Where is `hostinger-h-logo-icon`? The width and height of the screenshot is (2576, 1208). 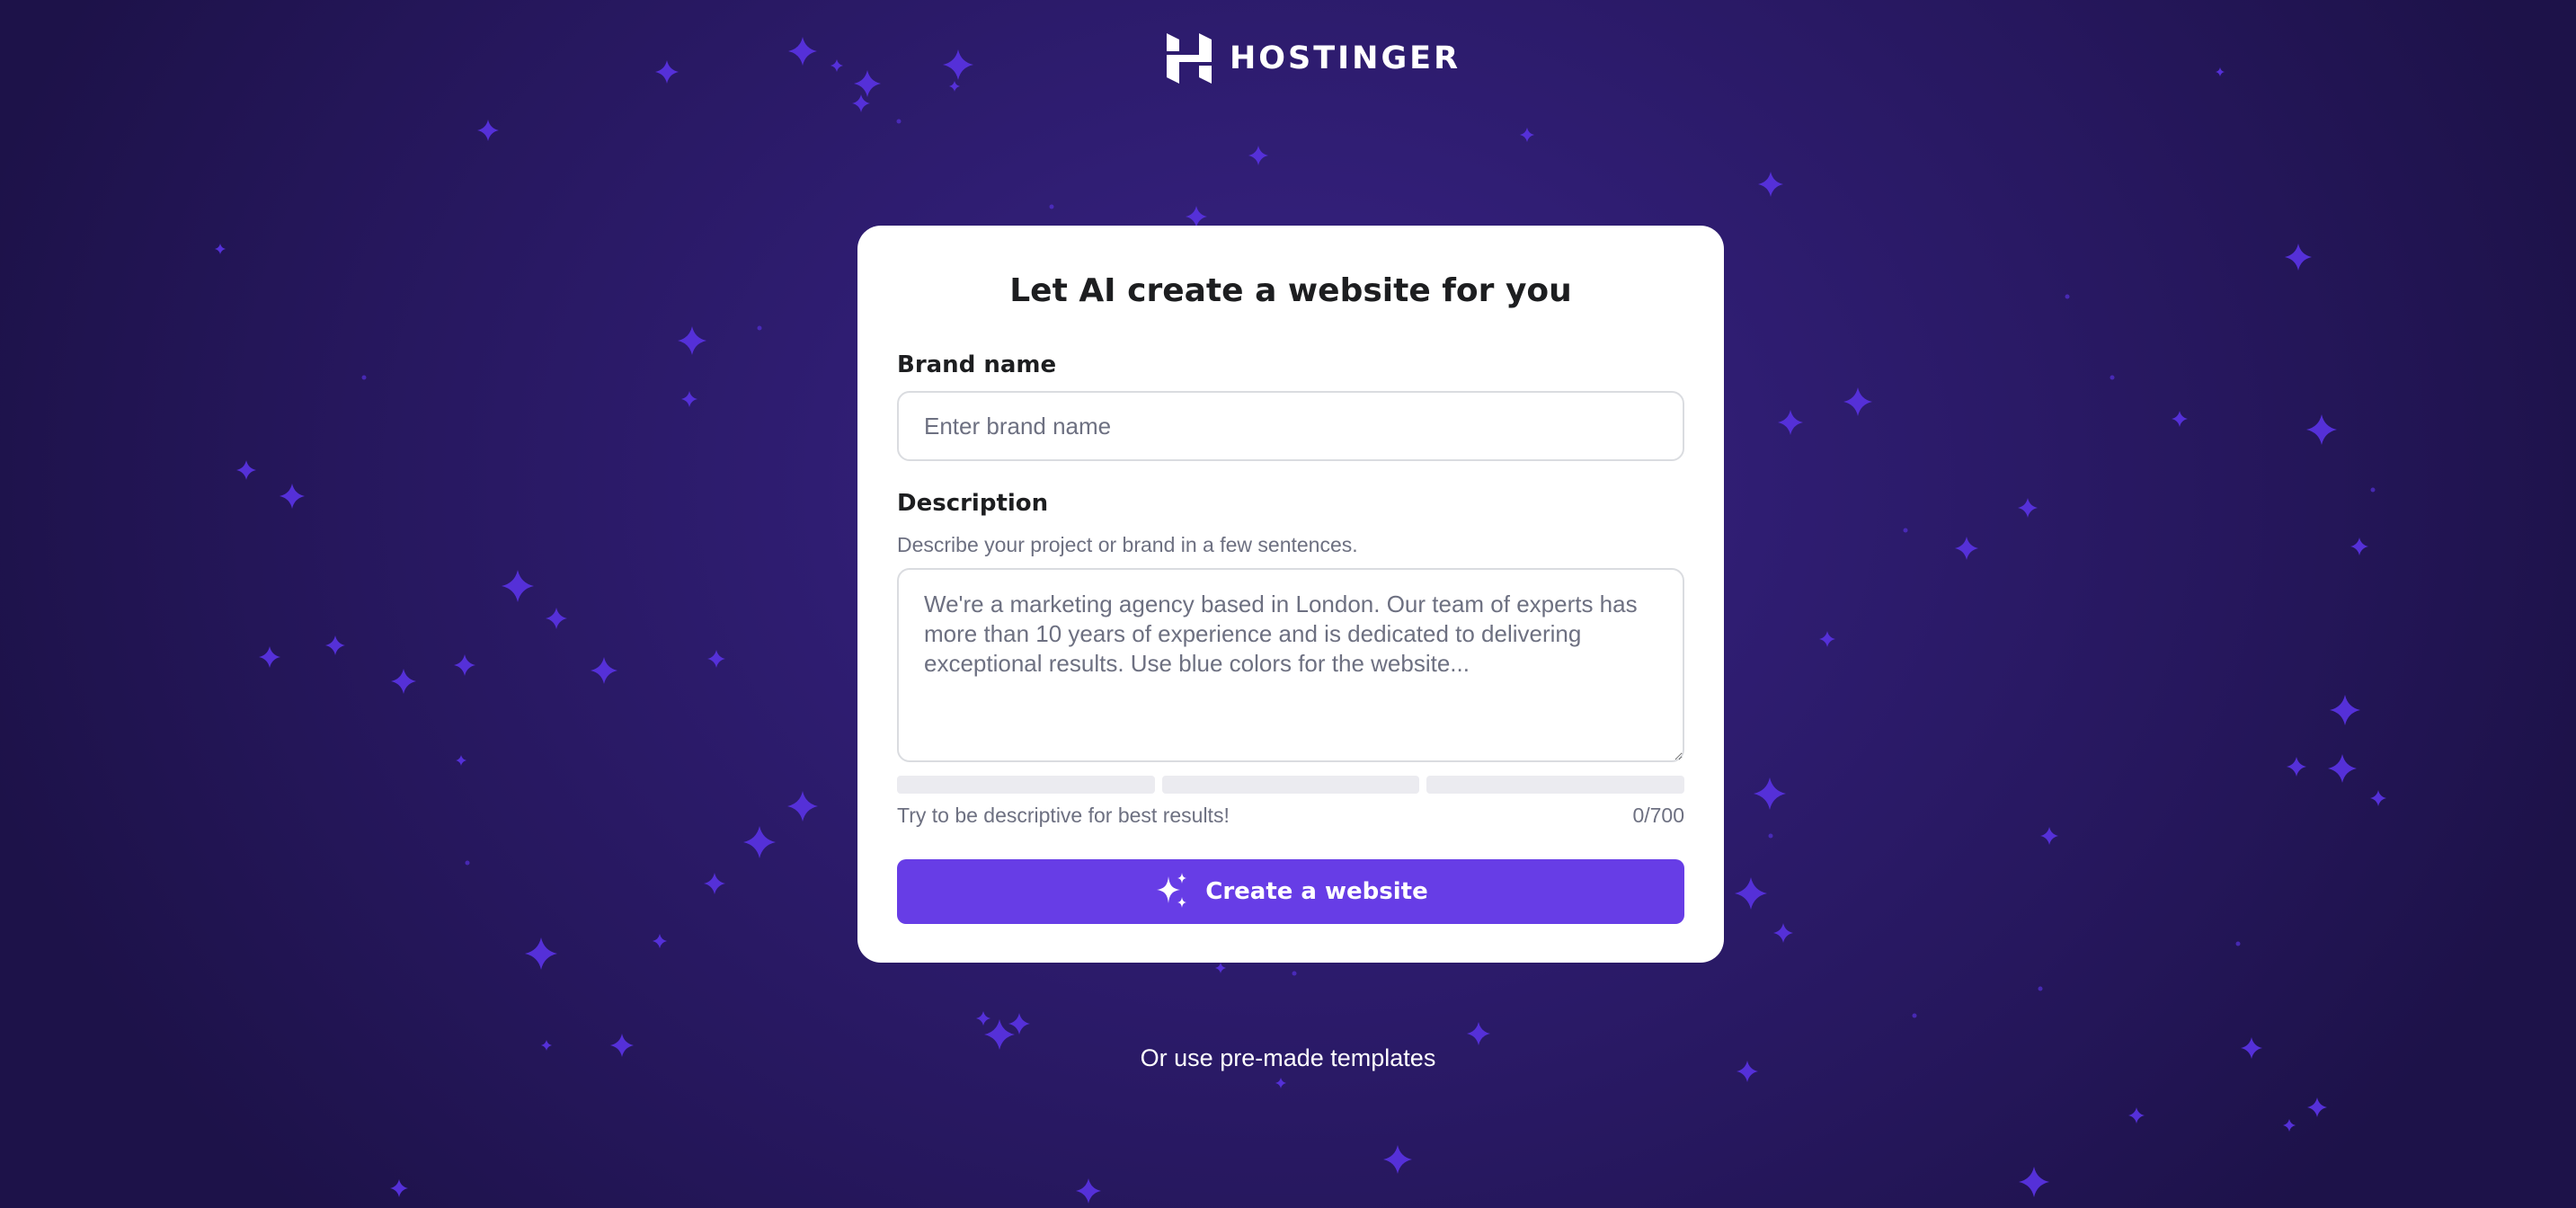
hostinger-h-logo-icon is located at coordinates (1189, 58).